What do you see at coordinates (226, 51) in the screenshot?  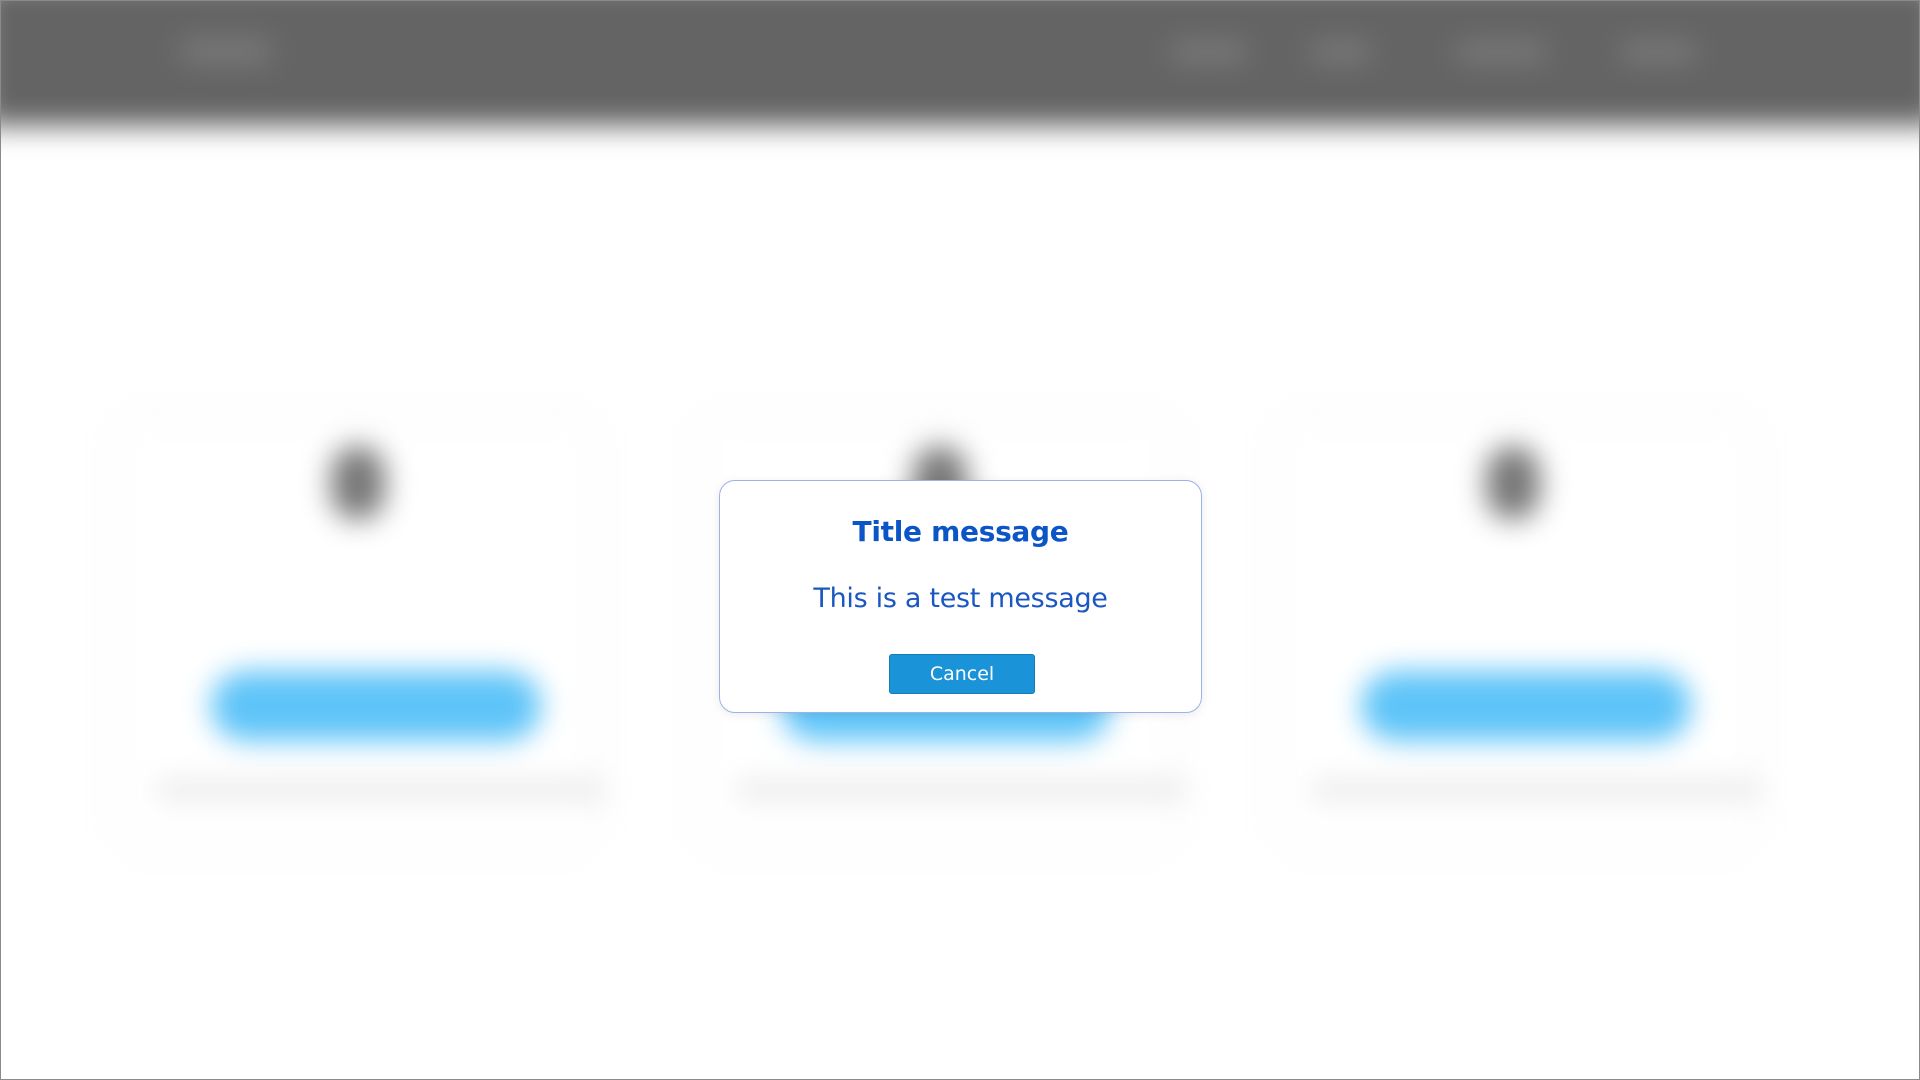 I see `blurred-logo` at bounding box center [226, 51].